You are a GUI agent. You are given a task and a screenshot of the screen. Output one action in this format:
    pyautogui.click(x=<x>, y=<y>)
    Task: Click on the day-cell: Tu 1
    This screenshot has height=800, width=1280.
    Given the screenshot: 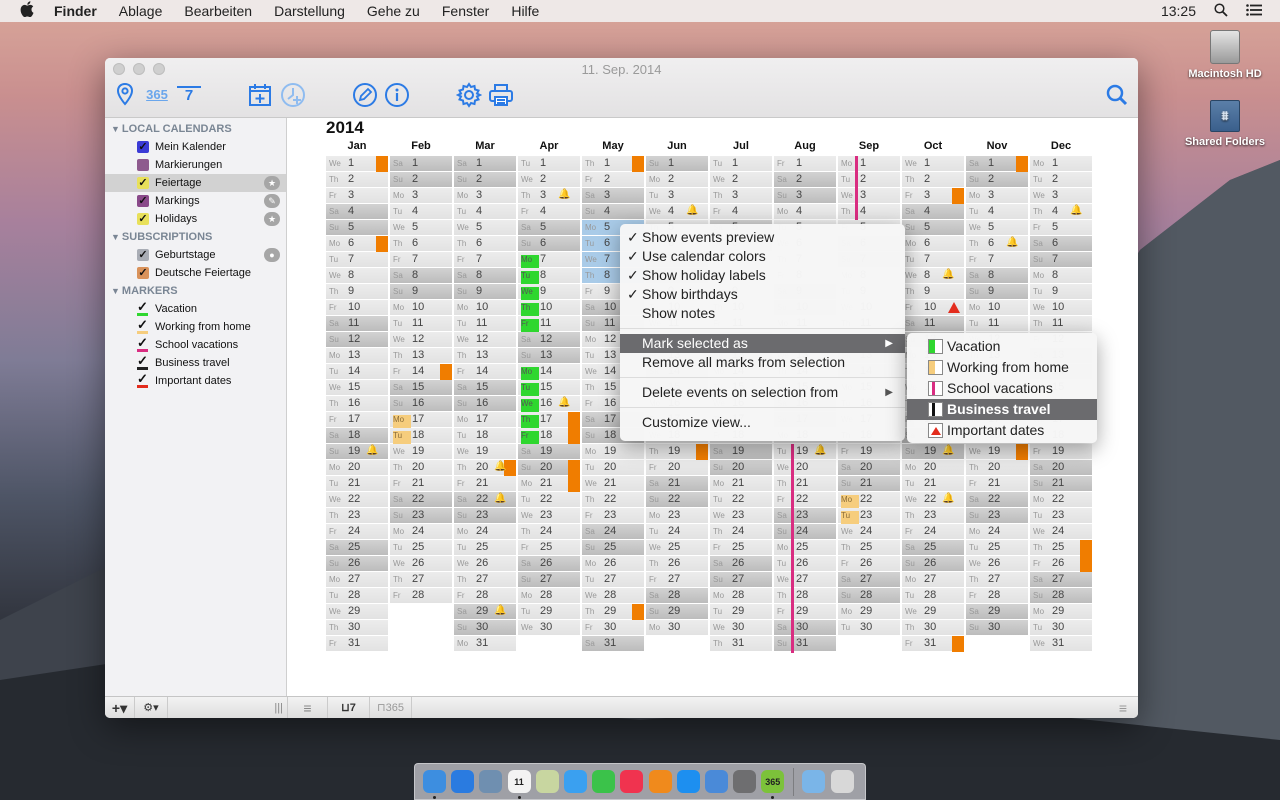 What is the action you would take?
    pyautogui.click(x=549, y=164)
    